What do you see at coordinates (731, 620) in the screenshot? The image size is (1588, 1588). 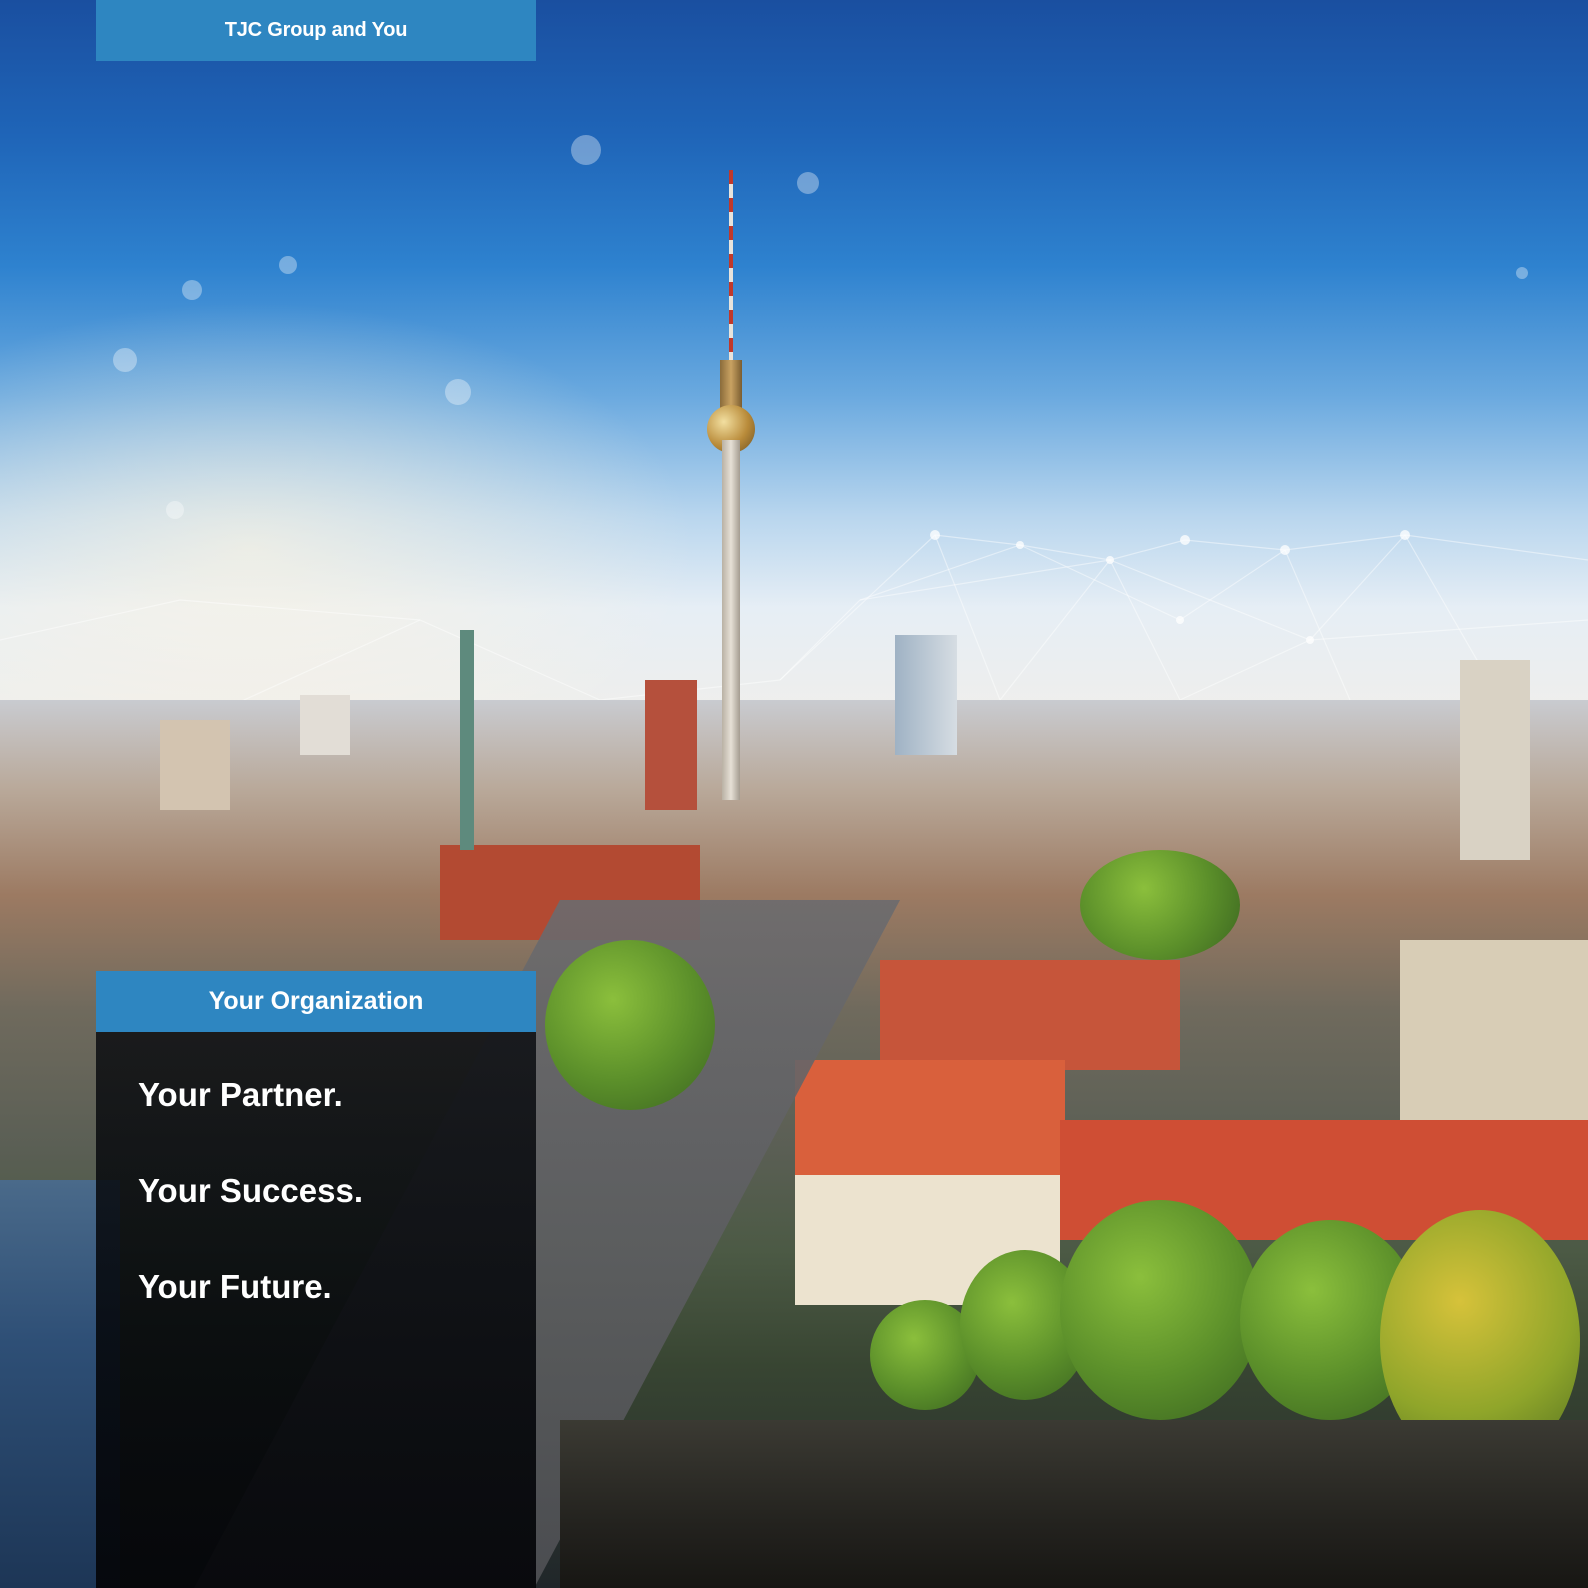 I see `tv-tower-shaft` at bounding box center [731, 620].